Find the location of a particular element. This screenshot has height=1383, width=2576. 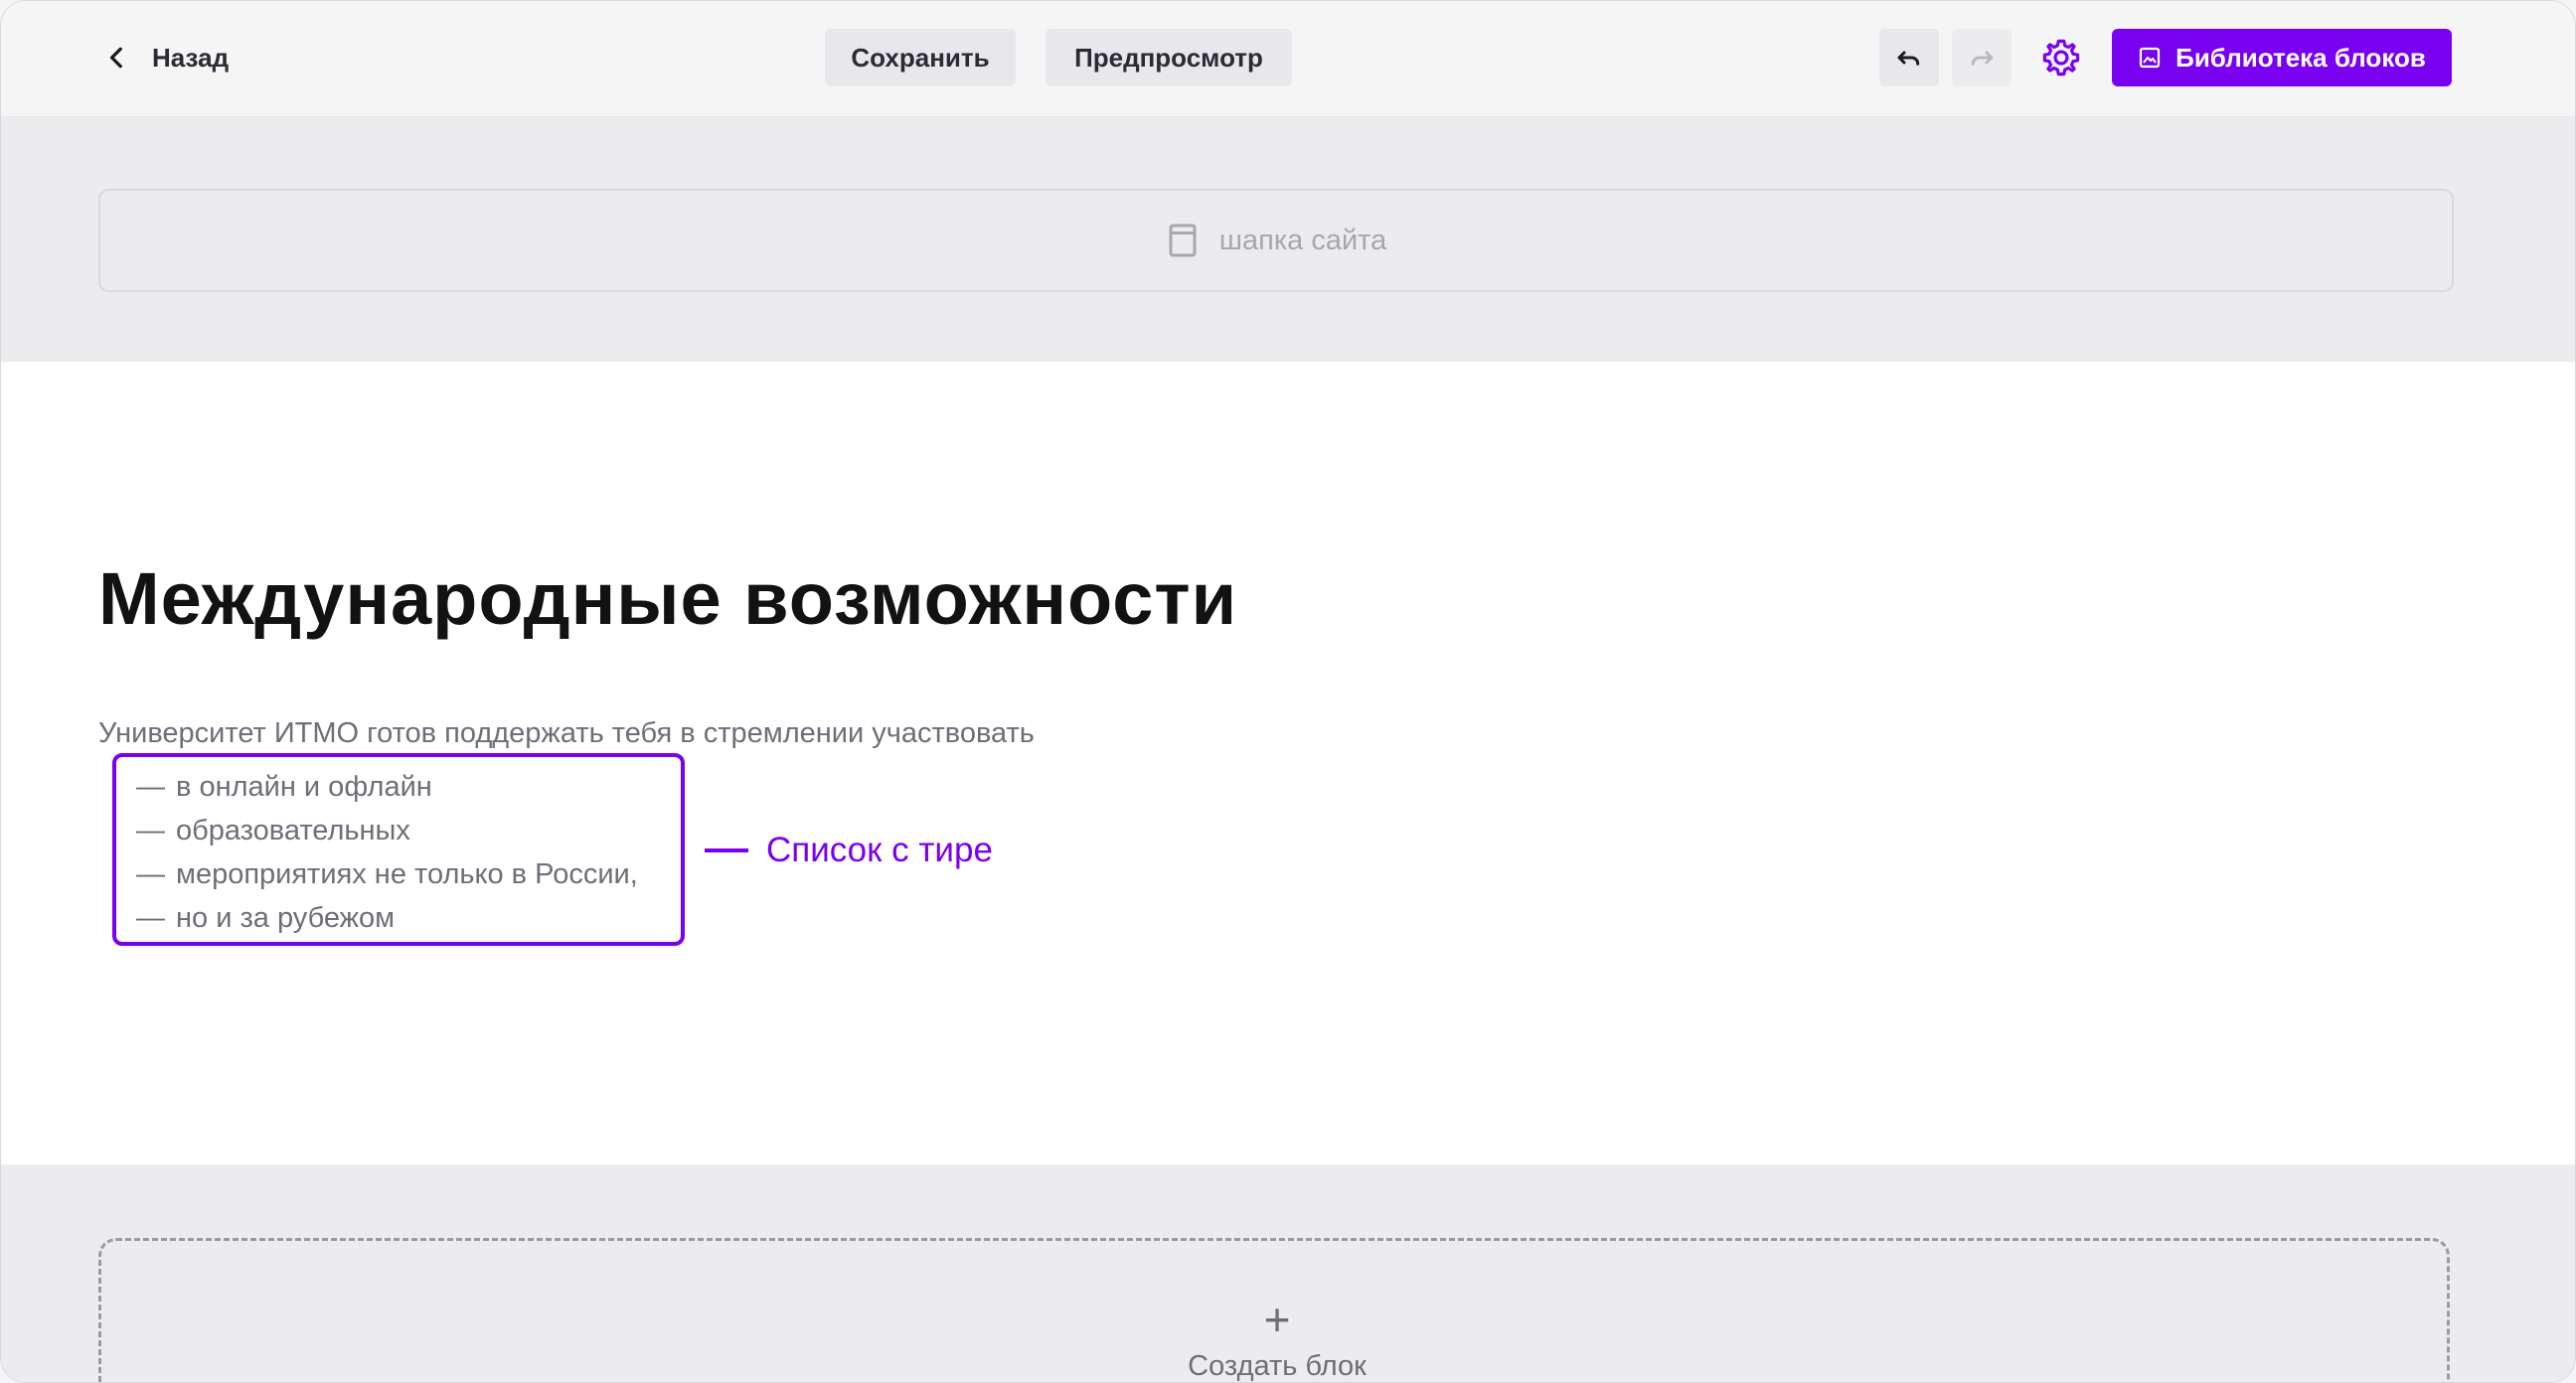

undo-icon is located at coordinates (1908, 59).